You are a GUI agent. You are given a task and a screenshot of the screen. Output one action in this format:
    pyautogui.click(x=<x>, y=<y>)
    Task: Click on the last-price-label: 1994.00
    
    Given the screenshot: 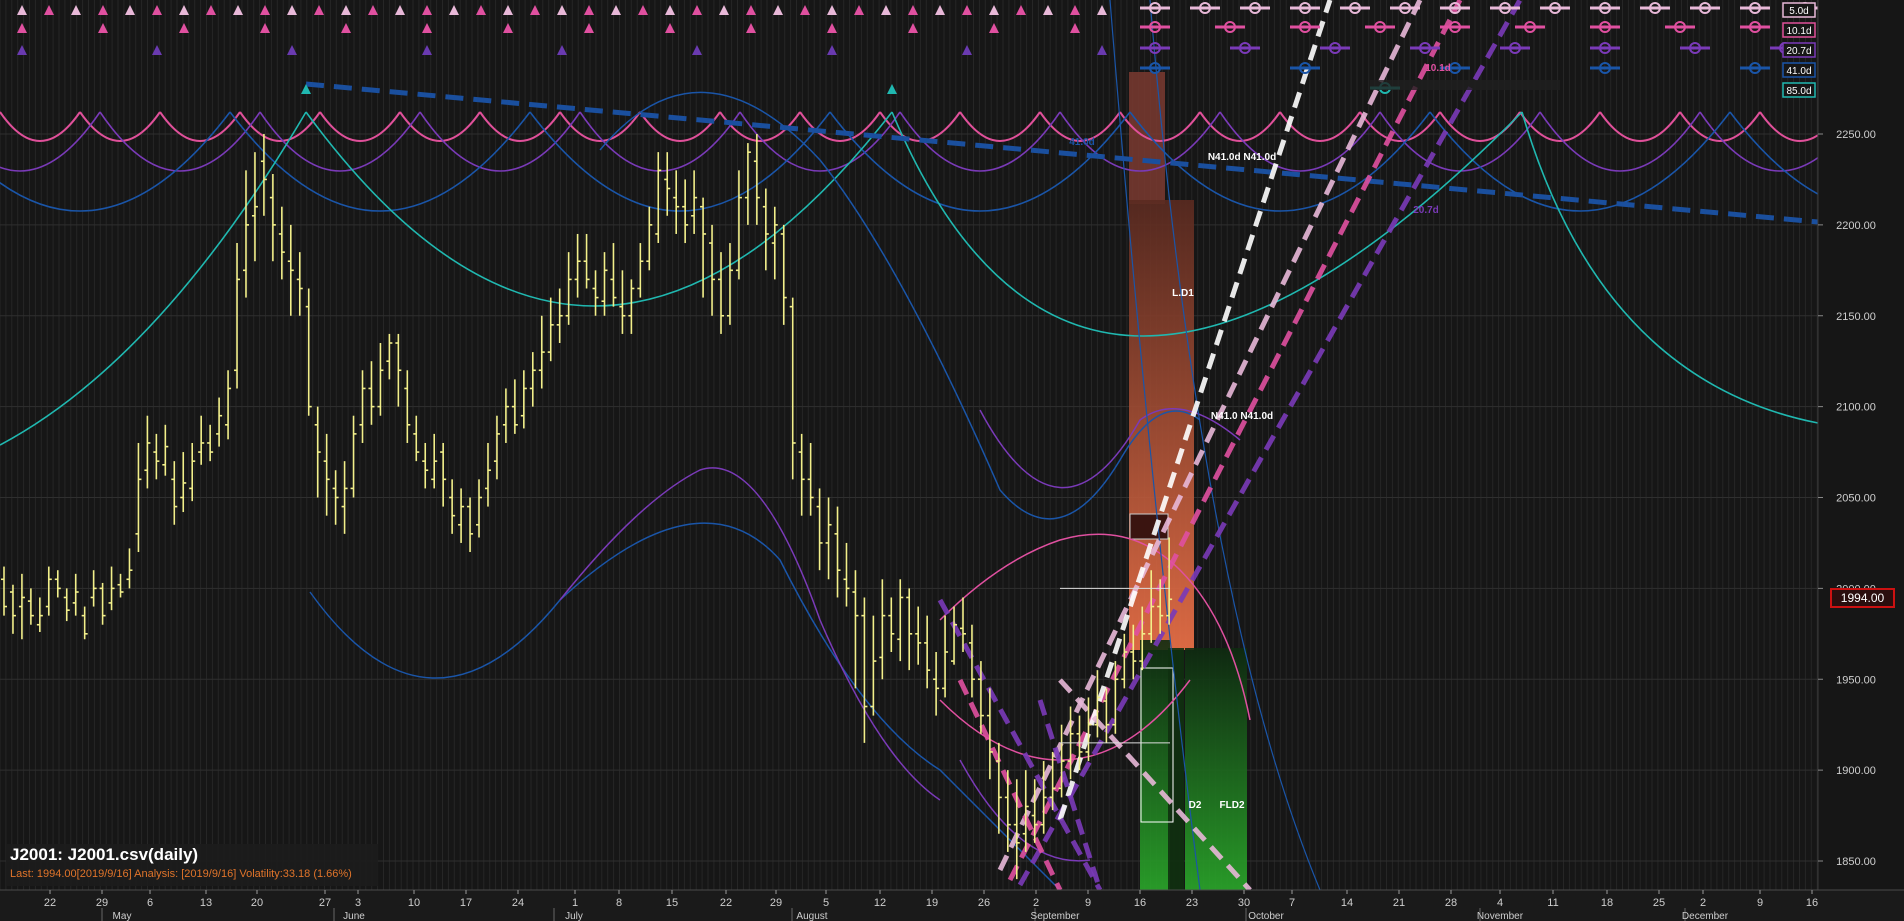 What is the action you would take?
    pyautogui.click(x=1862, y=598)
    